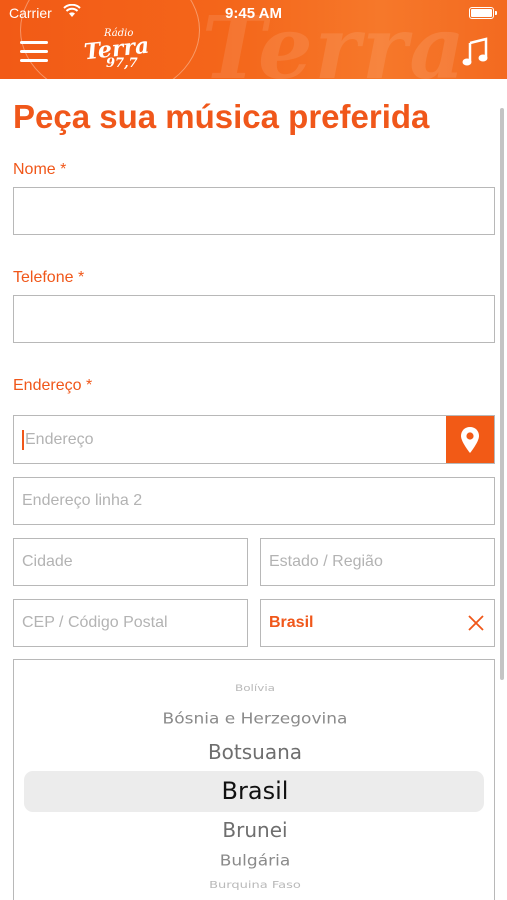 The image size is (507, 900). I want to click on clock: 9:45 AM, so click(253, 13).